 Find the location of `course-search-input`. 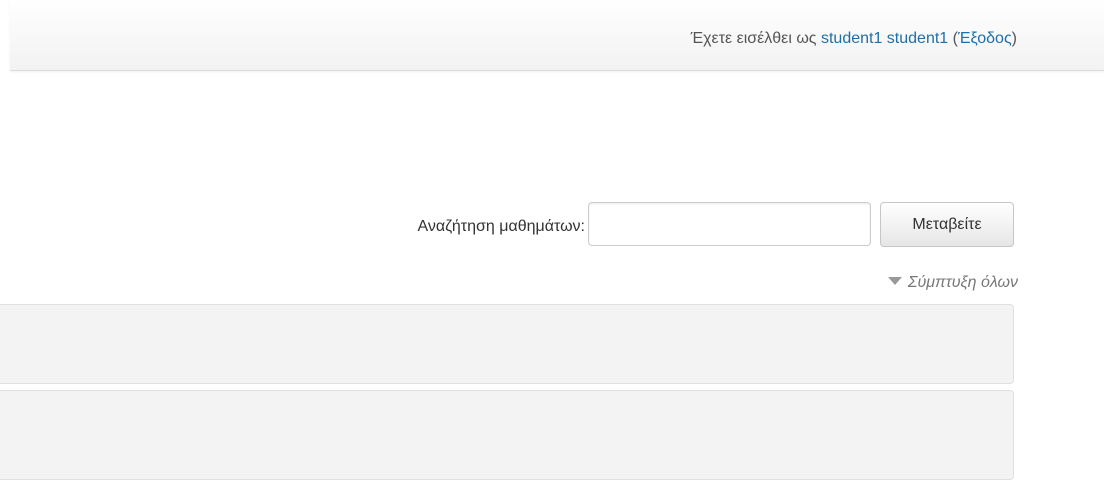

course-search-input is located at coordinates (729, 224).